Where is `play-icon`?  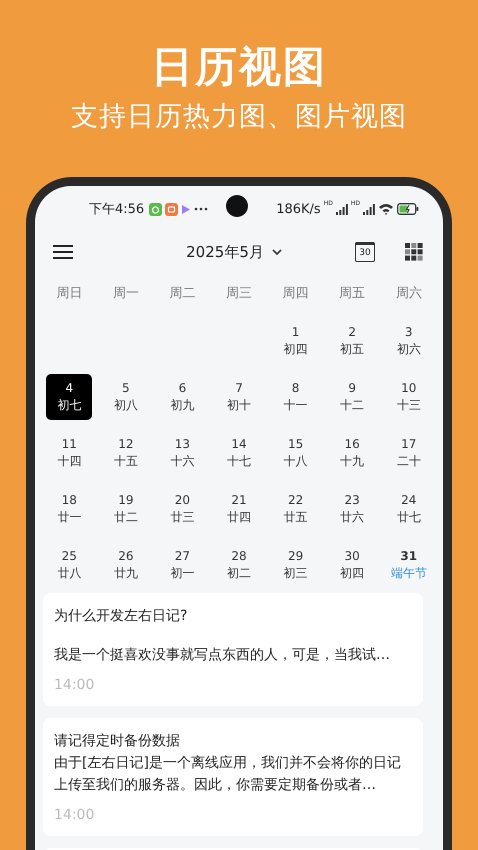 play-icon is located at coordinates (186, 209).